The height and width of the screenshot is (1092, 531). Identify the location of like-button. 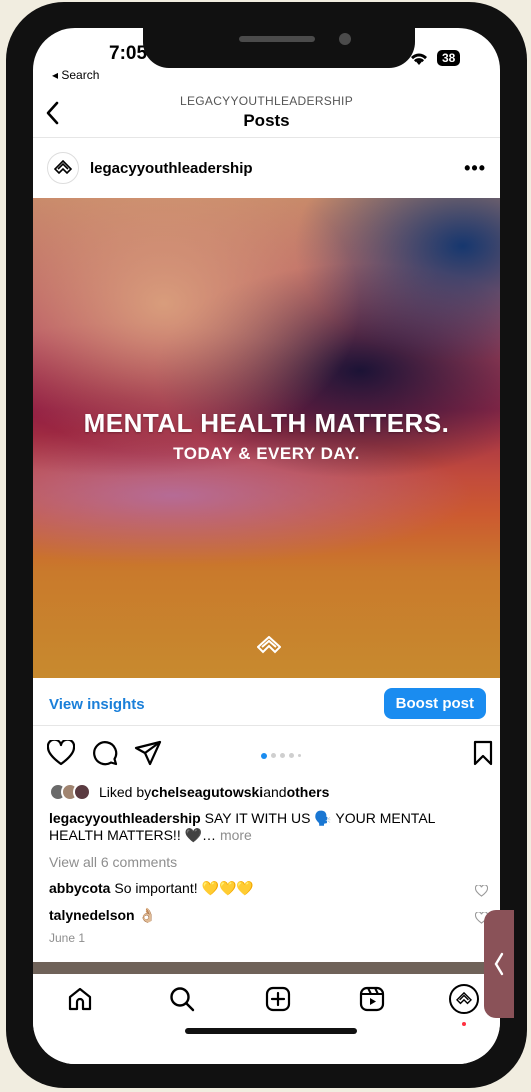
(61, 754).